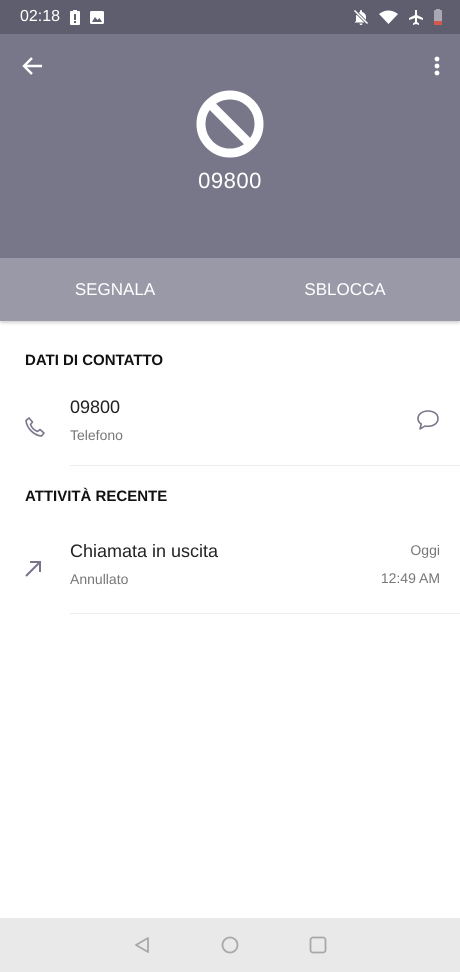  Describe the element at coordinates (230, 124) in the screenshot. I see `blocked-icon` at that location.